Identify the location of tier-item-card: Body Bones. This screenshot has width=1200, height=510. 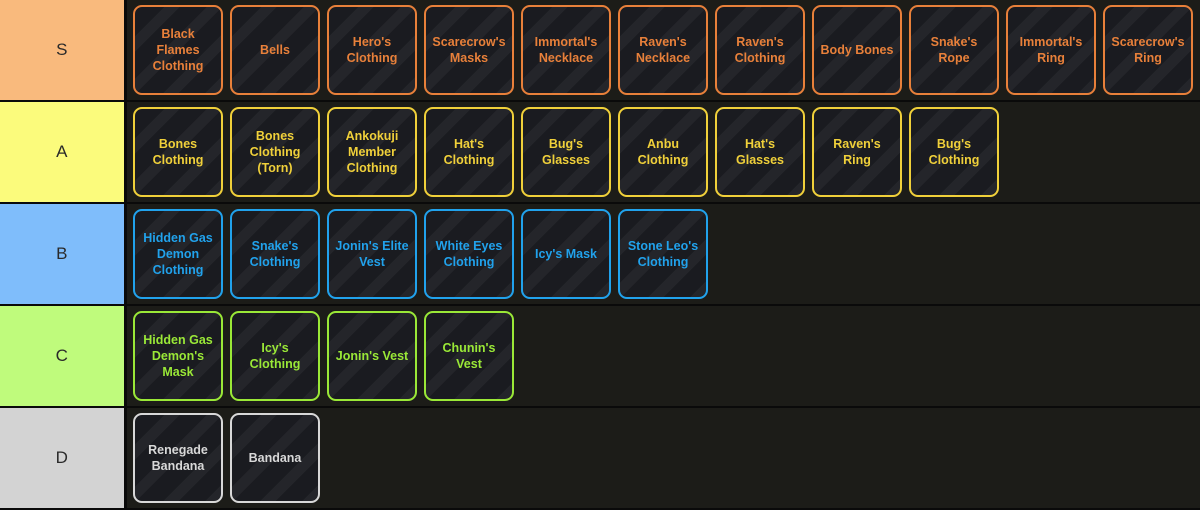
(857, 50).